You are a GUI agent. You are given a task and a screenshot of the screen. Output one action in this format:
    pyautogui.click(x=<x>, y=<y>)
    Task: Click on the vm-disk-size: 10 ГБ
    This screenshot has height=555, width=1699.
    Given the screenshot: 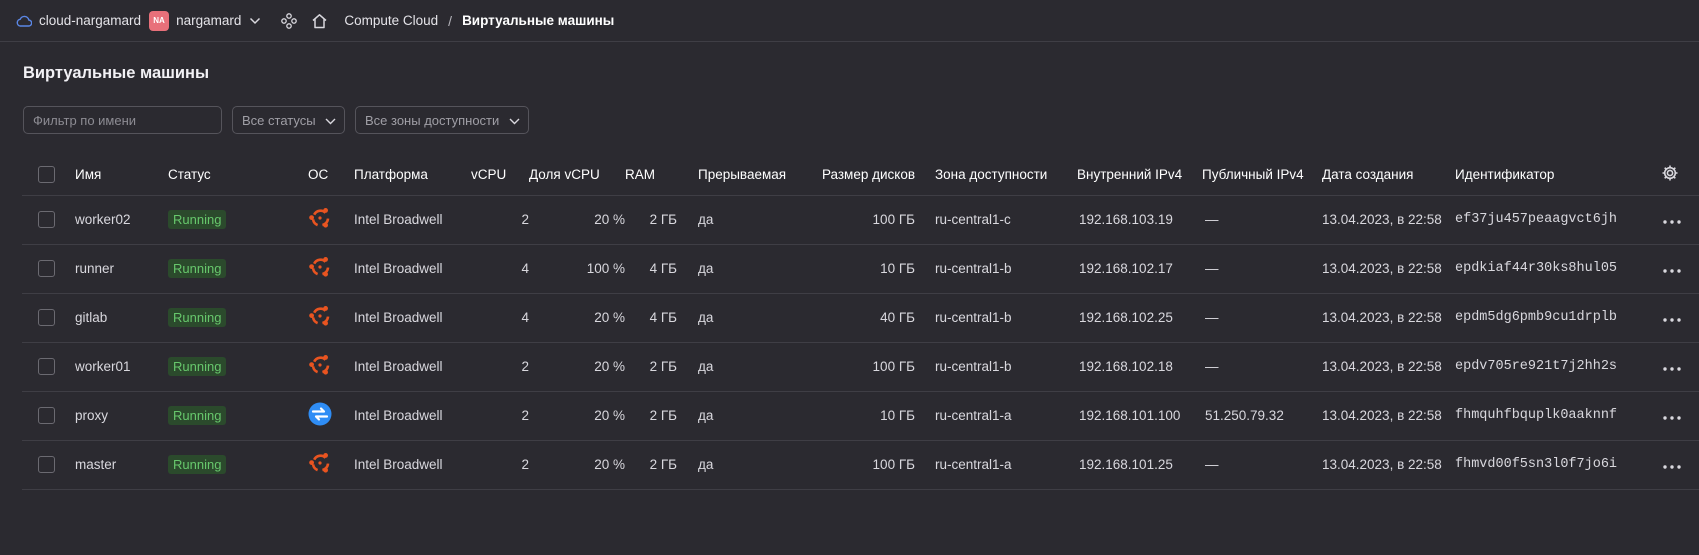 What is the action you would take?
    pyautogui.click(x=854, y=269)
    